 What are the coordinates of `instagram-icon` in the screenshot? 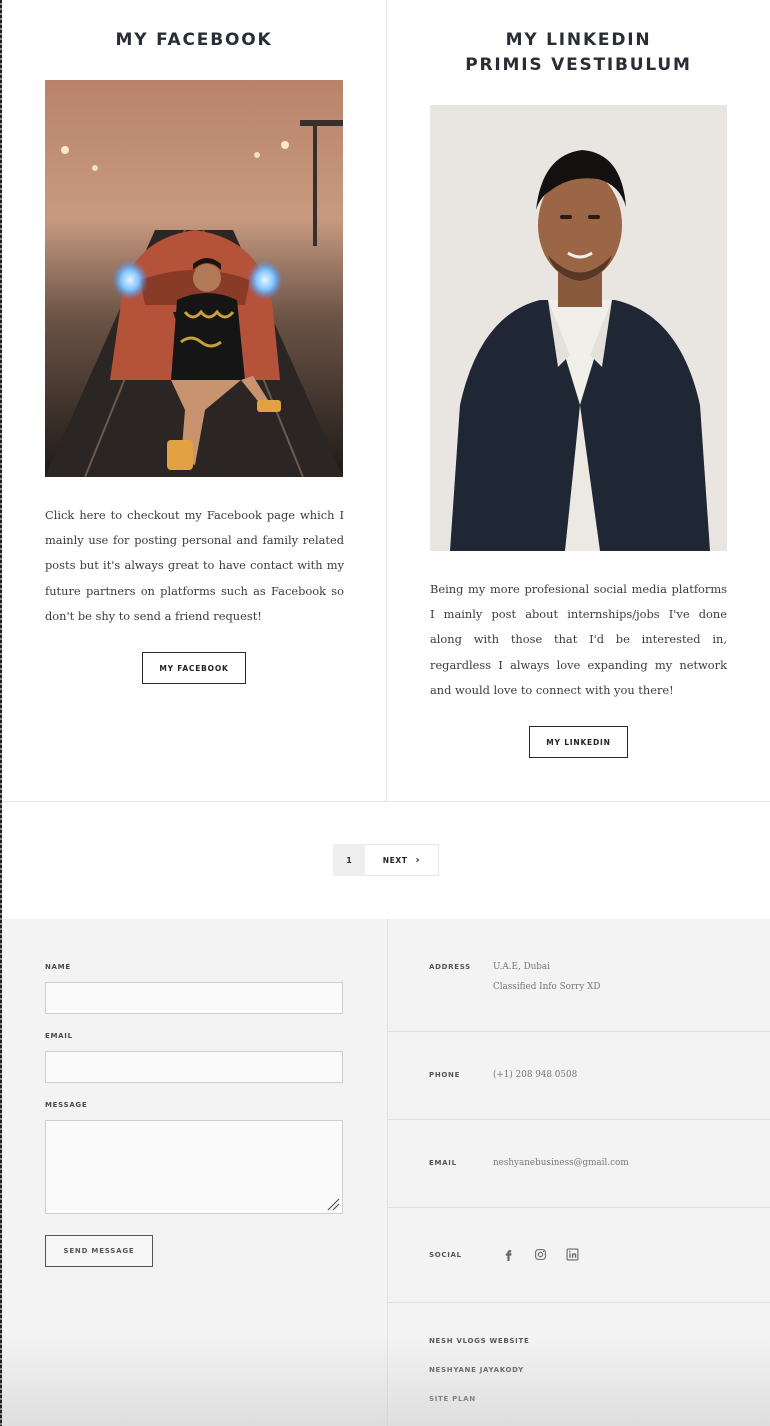 It's located at (540, 1254).